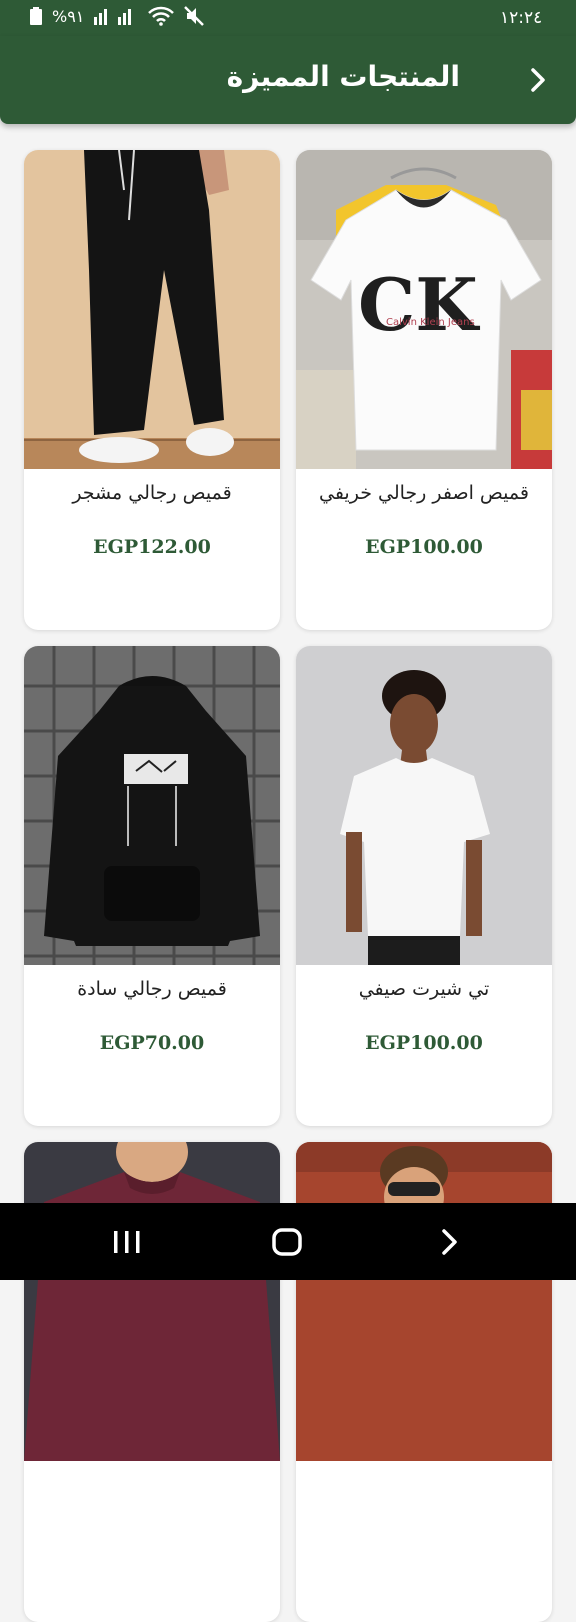 The image size is (576, 1622). Describe the element at coordinates (194, 16) in the screenshot. I see `mute-icon` at that location.